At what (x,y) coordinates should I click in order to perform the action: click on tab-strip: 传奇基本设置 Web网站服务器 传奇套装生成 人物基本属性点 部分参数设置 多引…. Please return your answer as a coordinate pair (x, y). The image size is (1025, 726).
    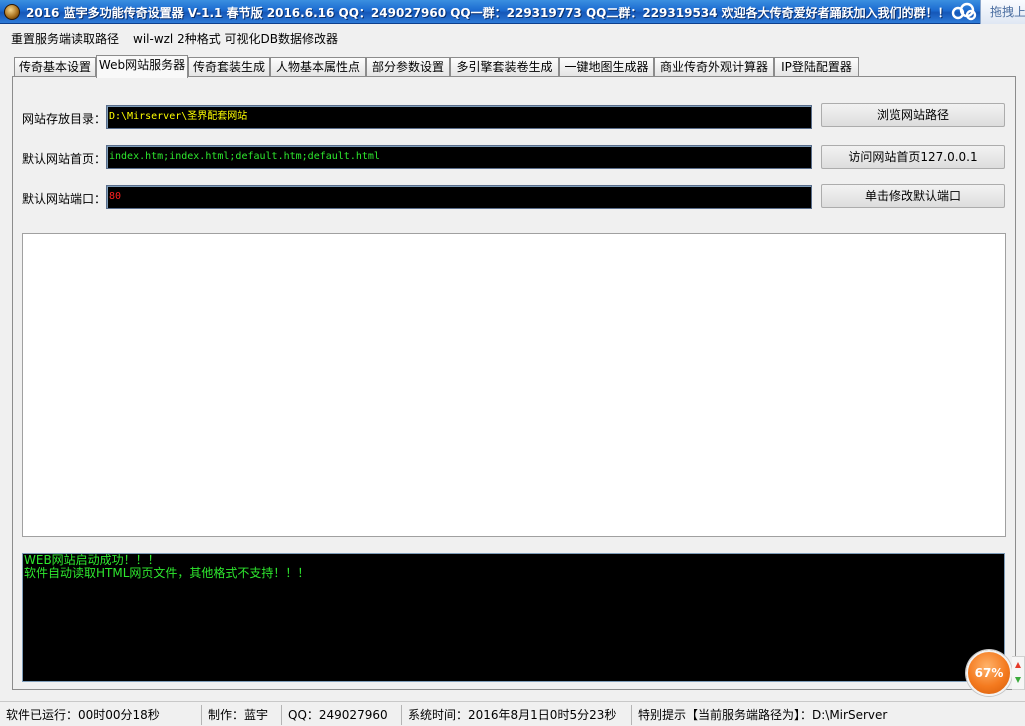
    Looking at the image, I should click on (514, 66).